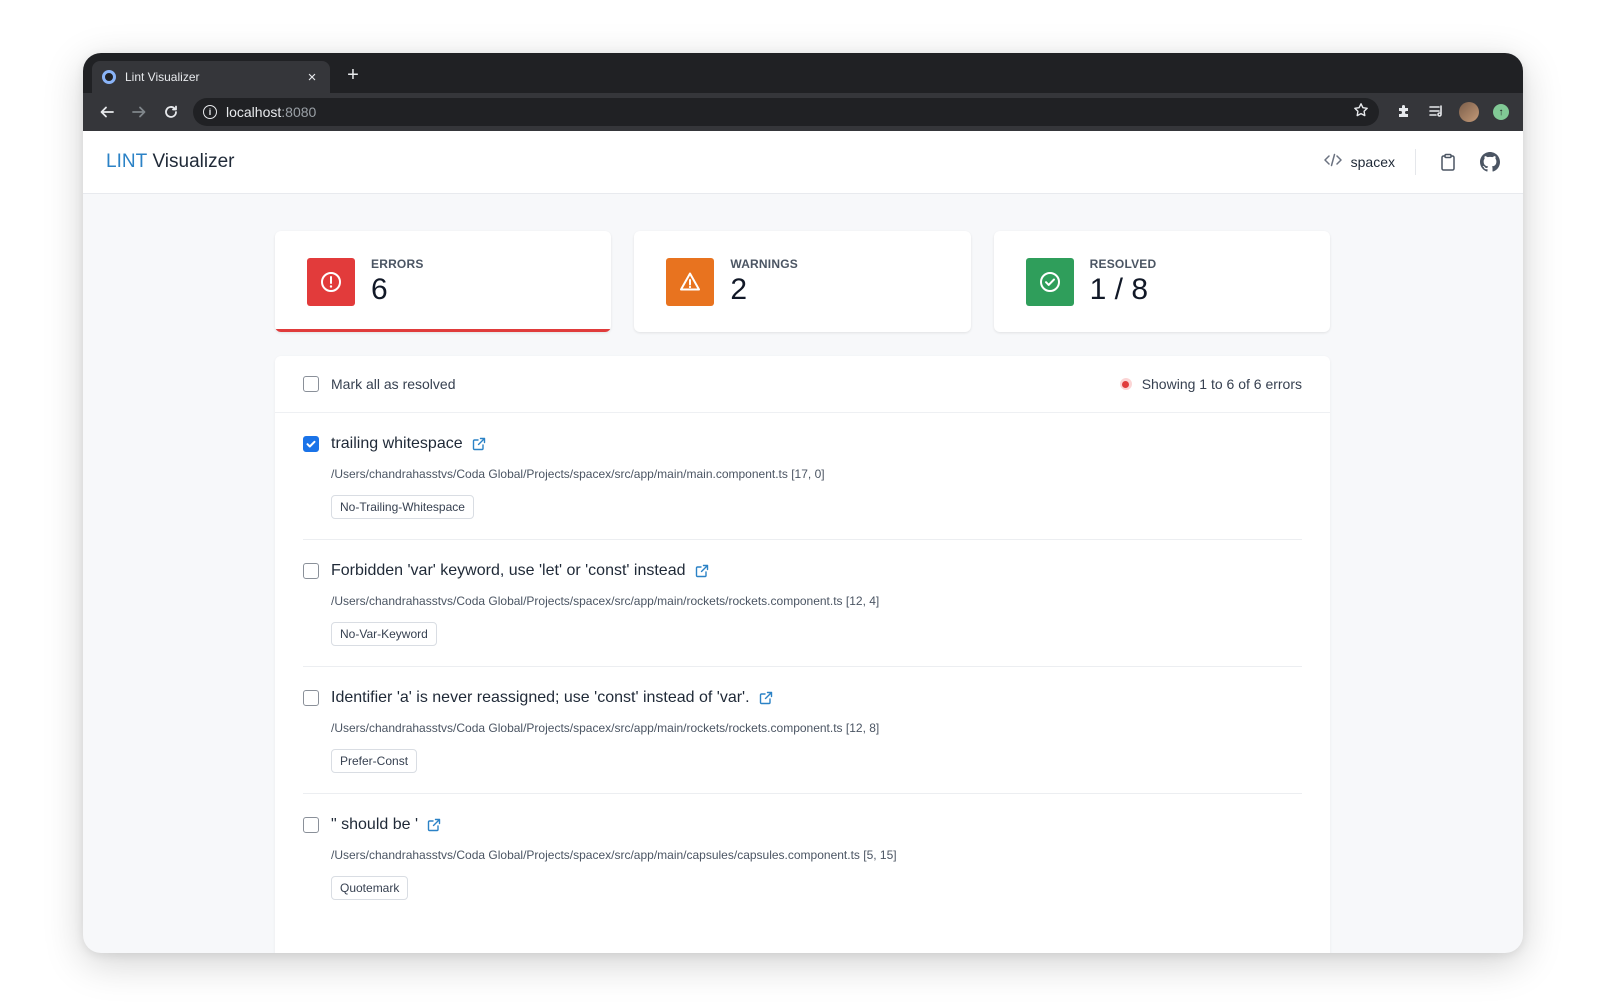 Image resolution: width=1599 pixels, height=1002 pixels. Describe the element at coordinates (311, 384) in the screenshot. I see `mark-all-checkbox` at that location.